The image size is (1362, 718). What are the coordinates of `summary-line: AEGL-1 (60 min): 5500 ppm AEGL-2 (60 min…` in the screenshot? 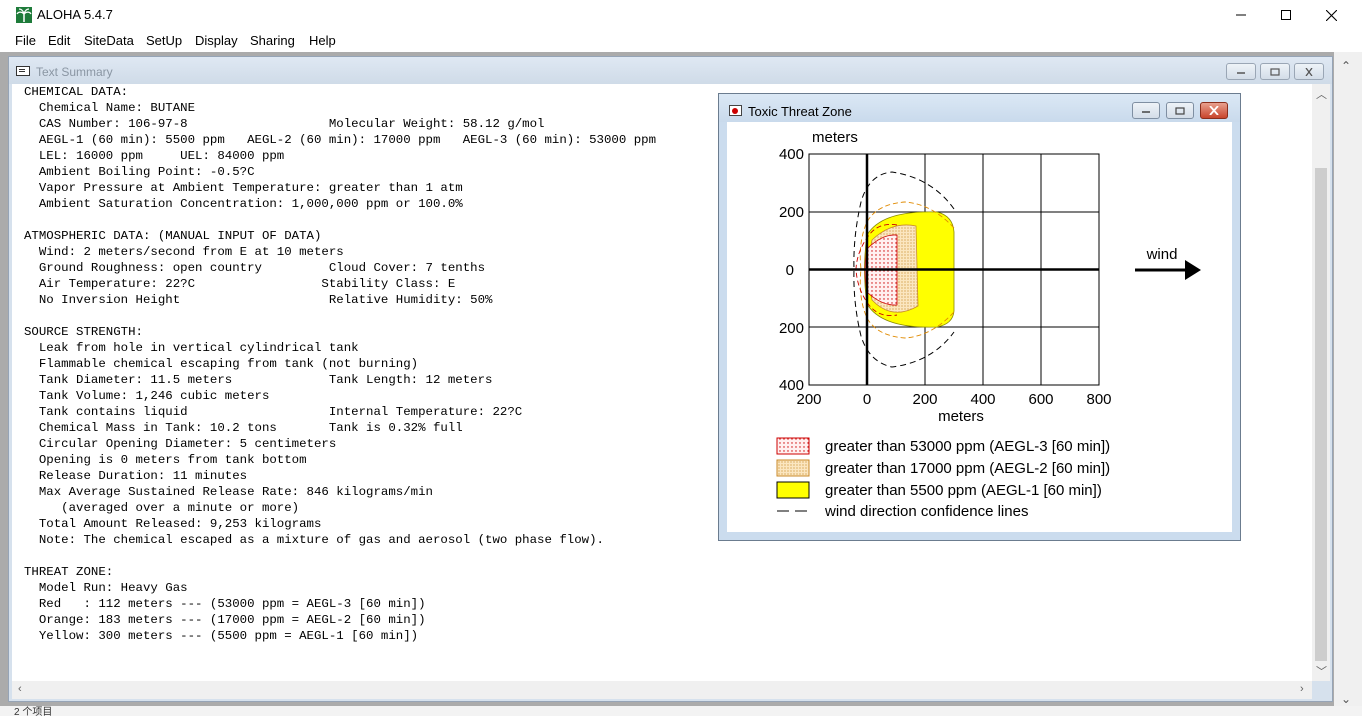 It's located at (340, 140).